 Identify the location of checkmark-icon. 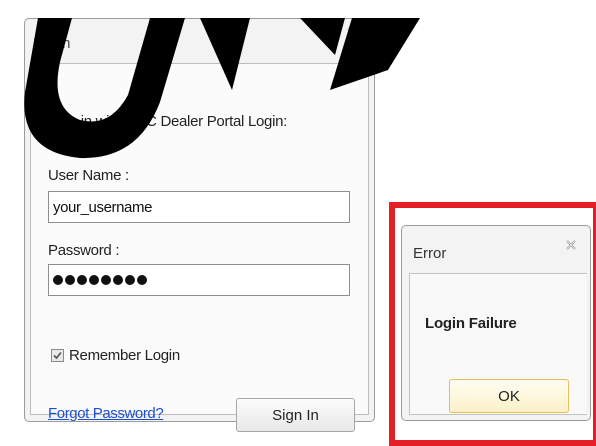
(57, 355).